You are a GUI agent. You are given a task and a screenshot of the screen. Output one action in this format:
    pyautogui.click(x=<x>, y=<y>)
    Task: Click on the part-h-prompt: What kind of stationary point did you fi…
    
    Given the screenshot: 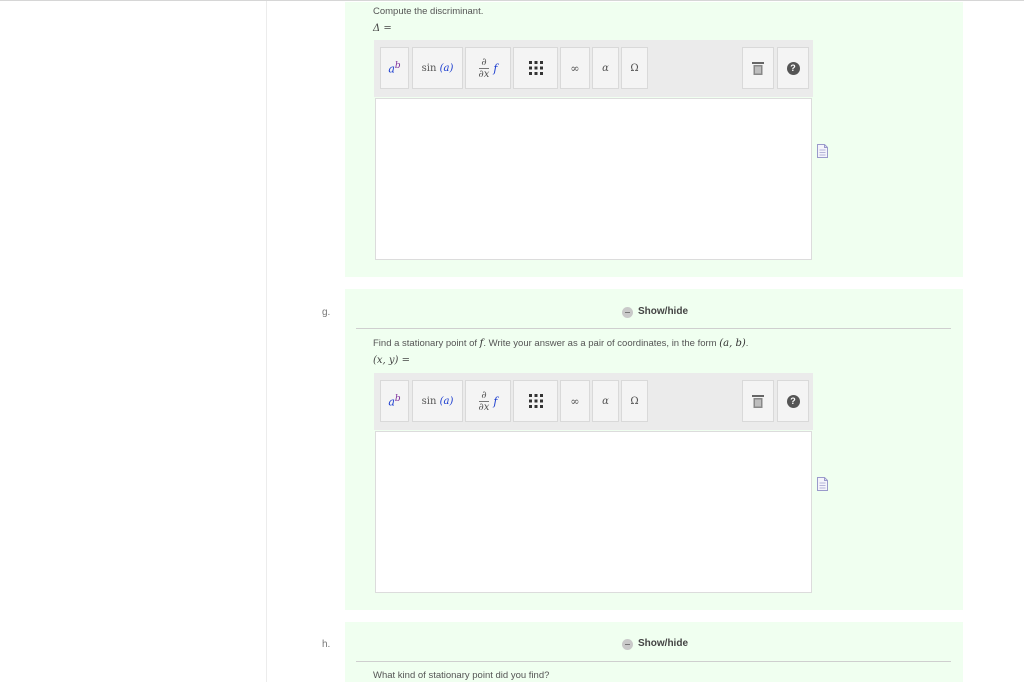 What is the action you would take?
    pyautogui.click(x=461, y=675)
    